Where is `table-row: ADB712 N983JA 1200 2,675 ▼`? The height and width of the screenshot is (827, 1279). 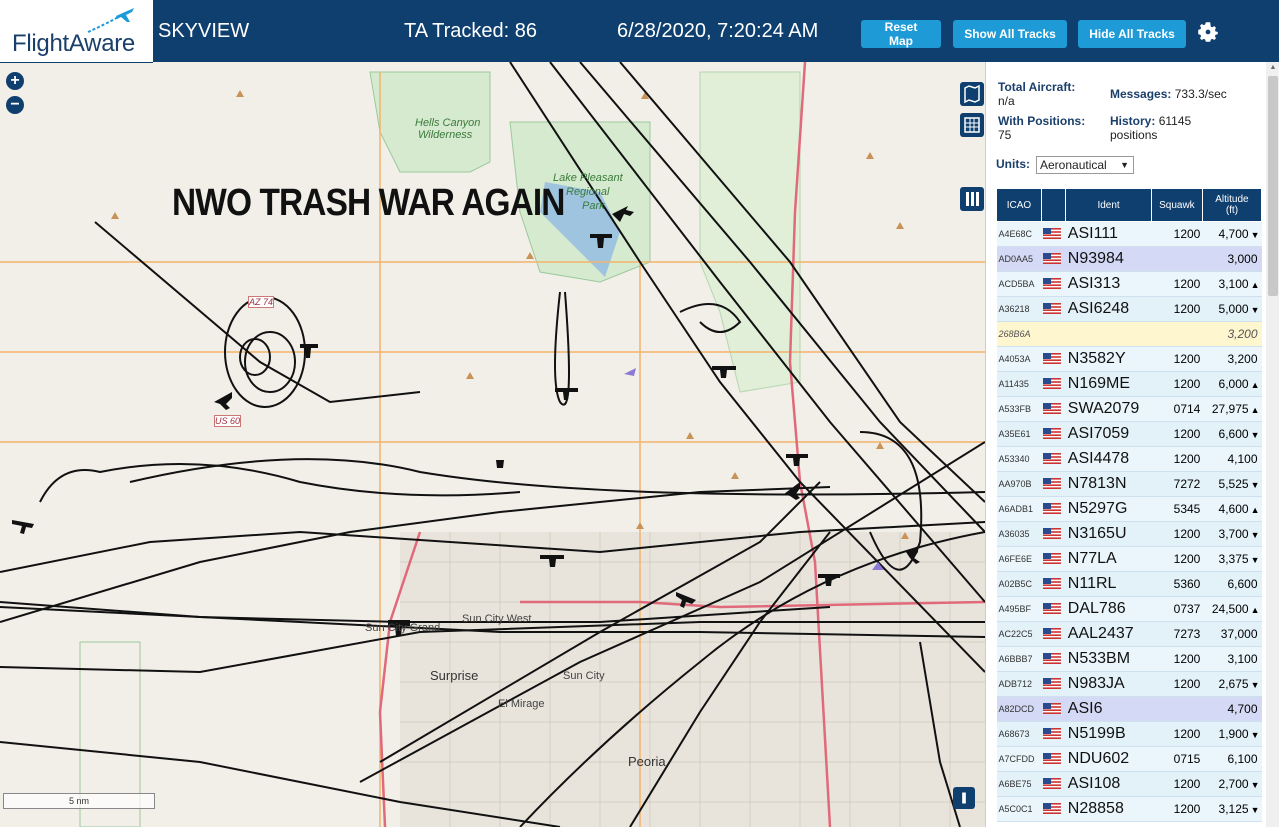 table-row: ADB712 N983JA 1200 2,675 ▼ is located at coordinates (1129, 684).